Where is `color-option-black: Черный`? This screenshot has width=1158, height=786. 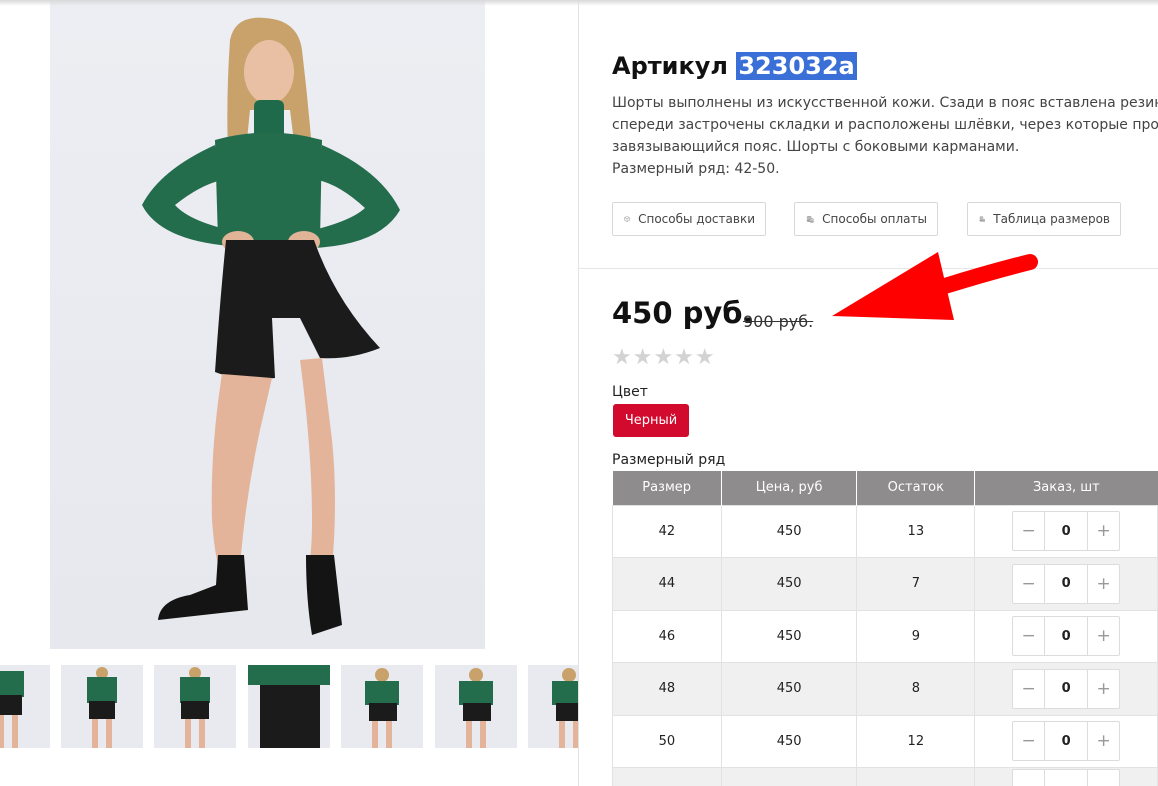 color-option-black: Черный is located at coordinates (651, 420).